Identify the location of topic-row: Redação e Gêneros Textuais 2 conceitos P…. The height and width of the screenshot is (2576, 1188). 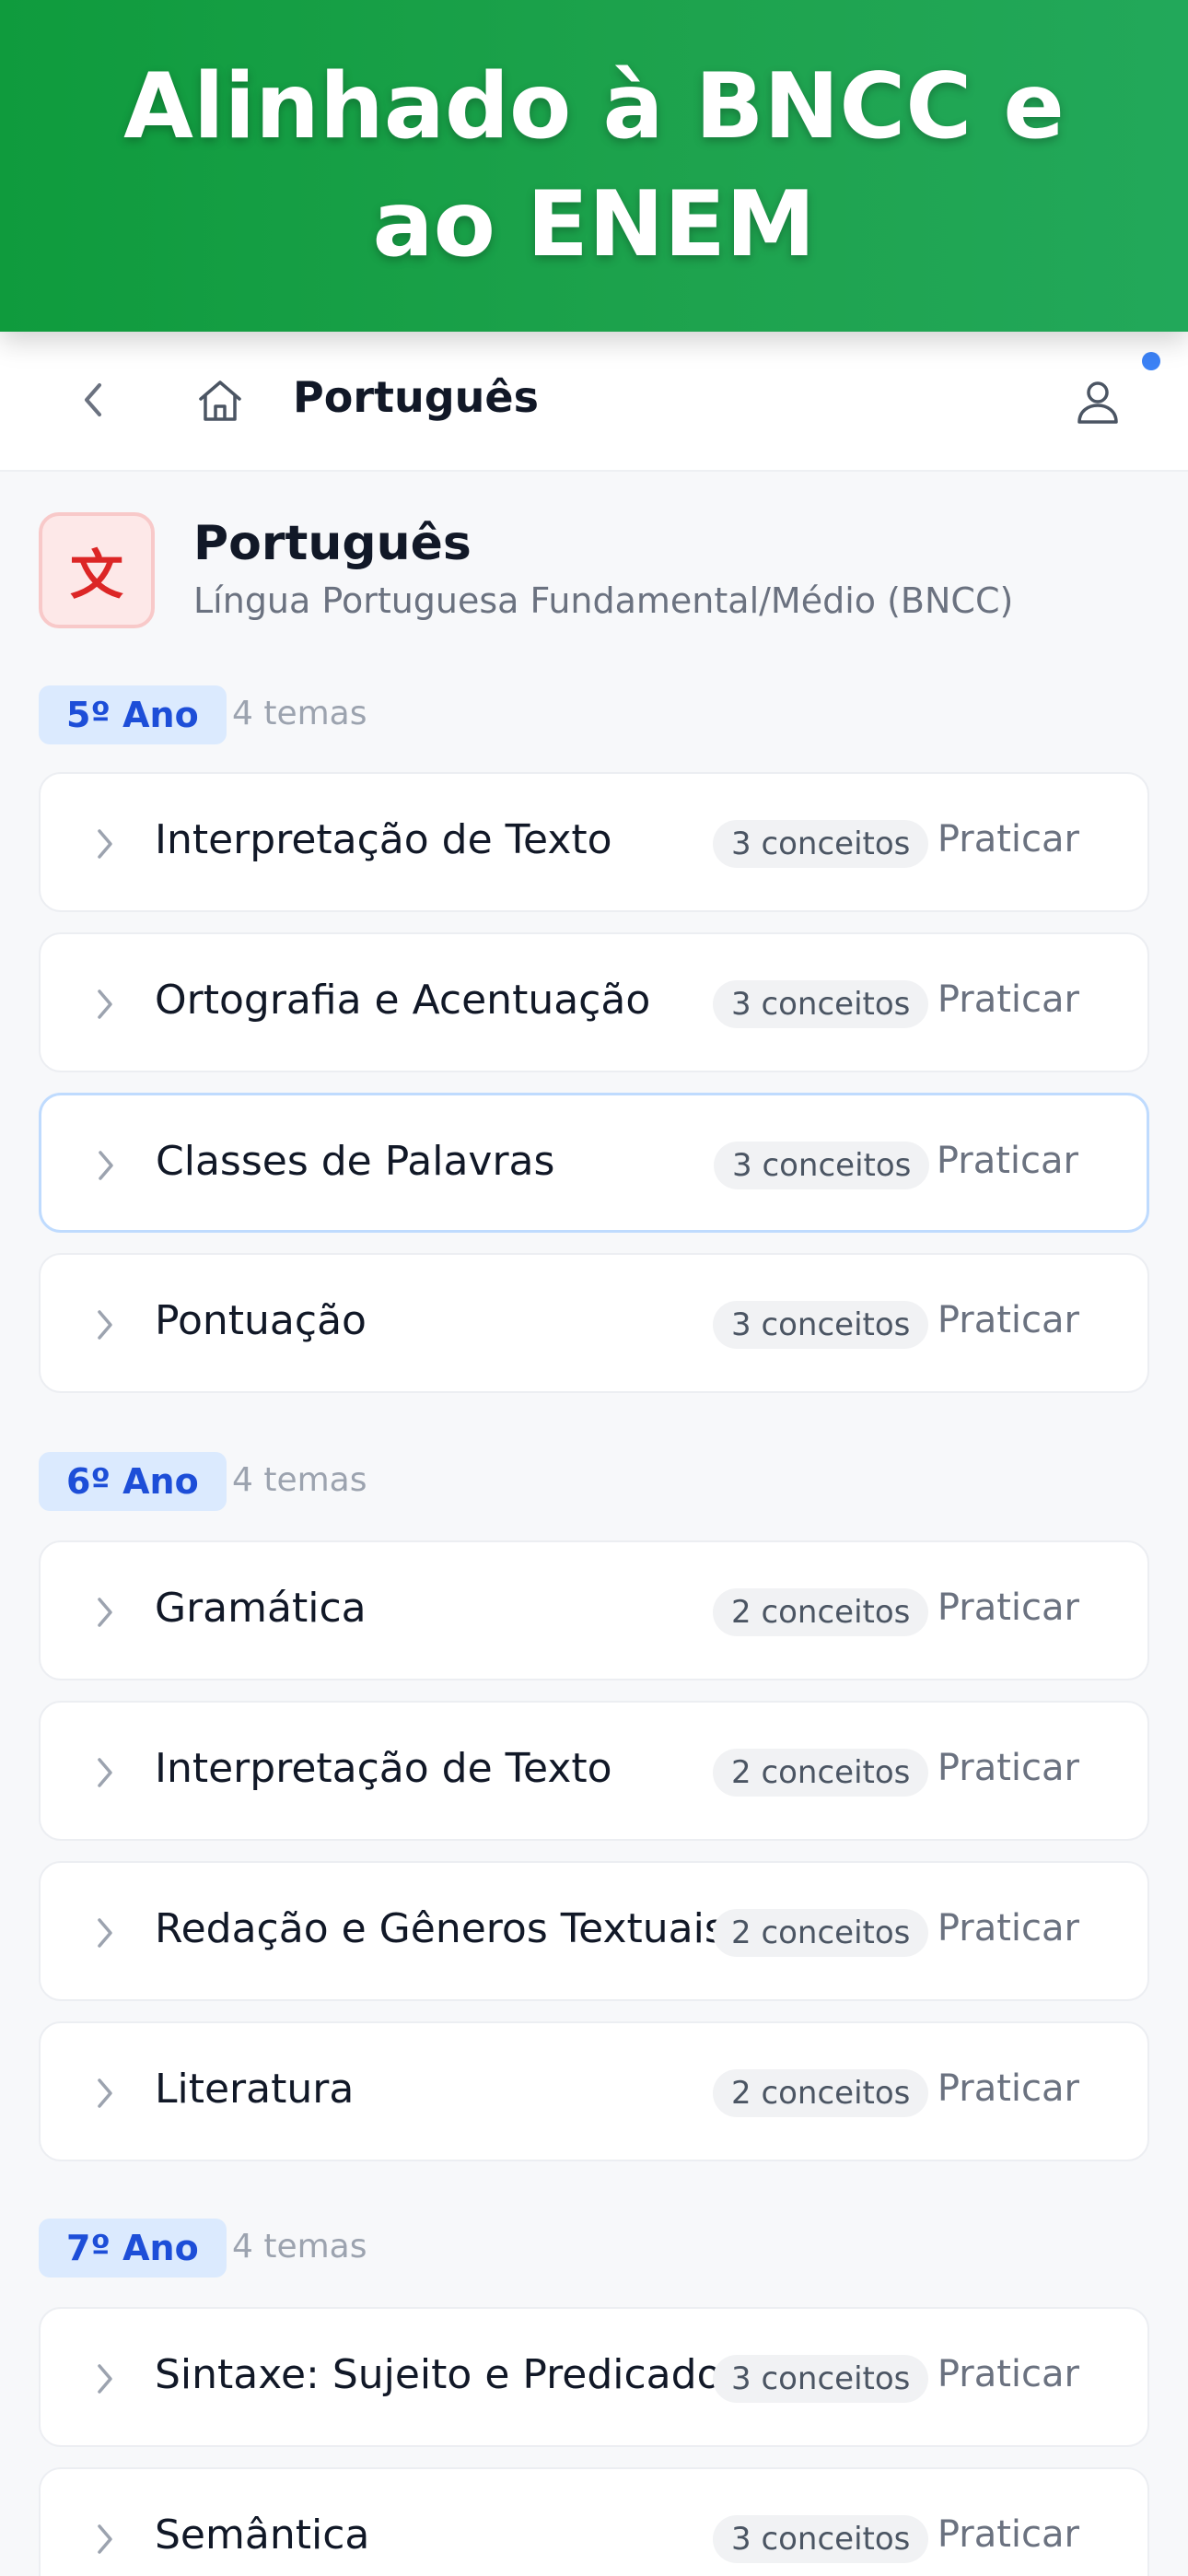
(594, 1931).